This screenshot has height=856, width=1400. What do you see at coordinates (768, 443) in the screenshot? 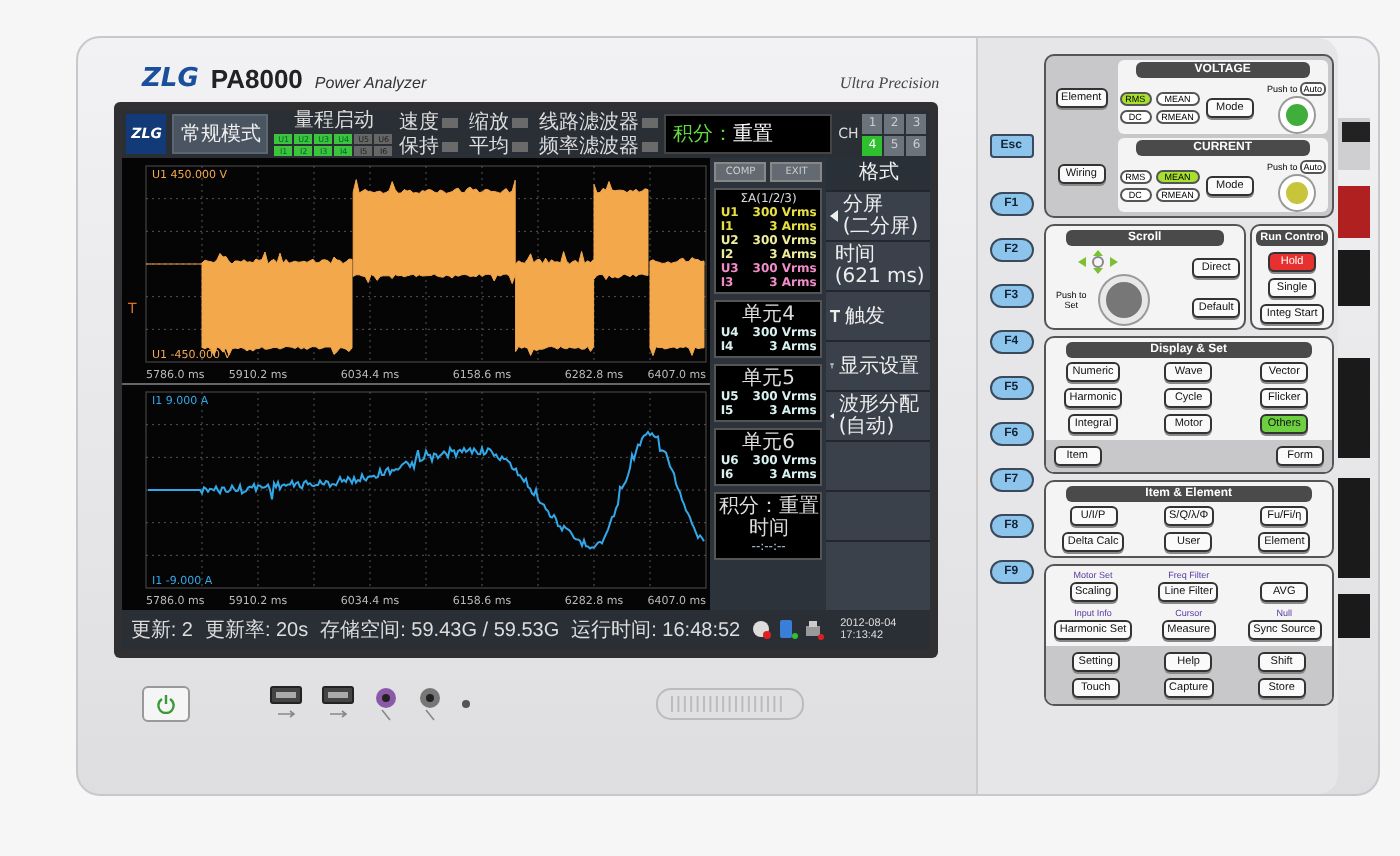
I see `unit-title: 单元6` at bounding box center [768, 443].